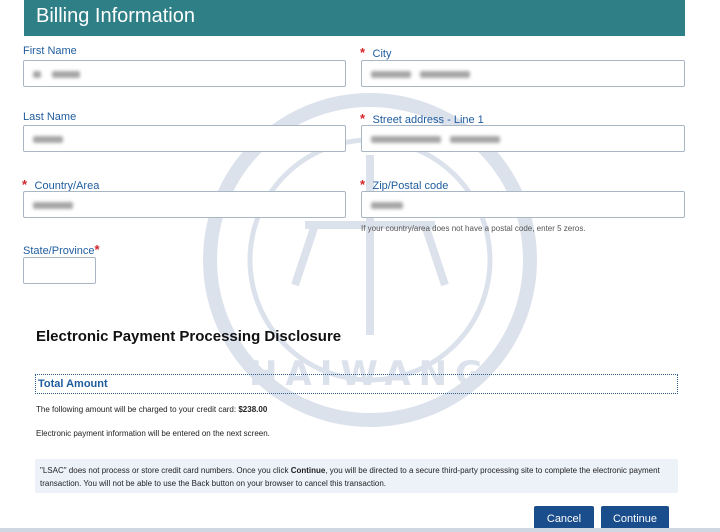 The image size is (720, 532). Describe the element at coordinates (523, 204) in the screenshot. I see `zip-input` at that location.